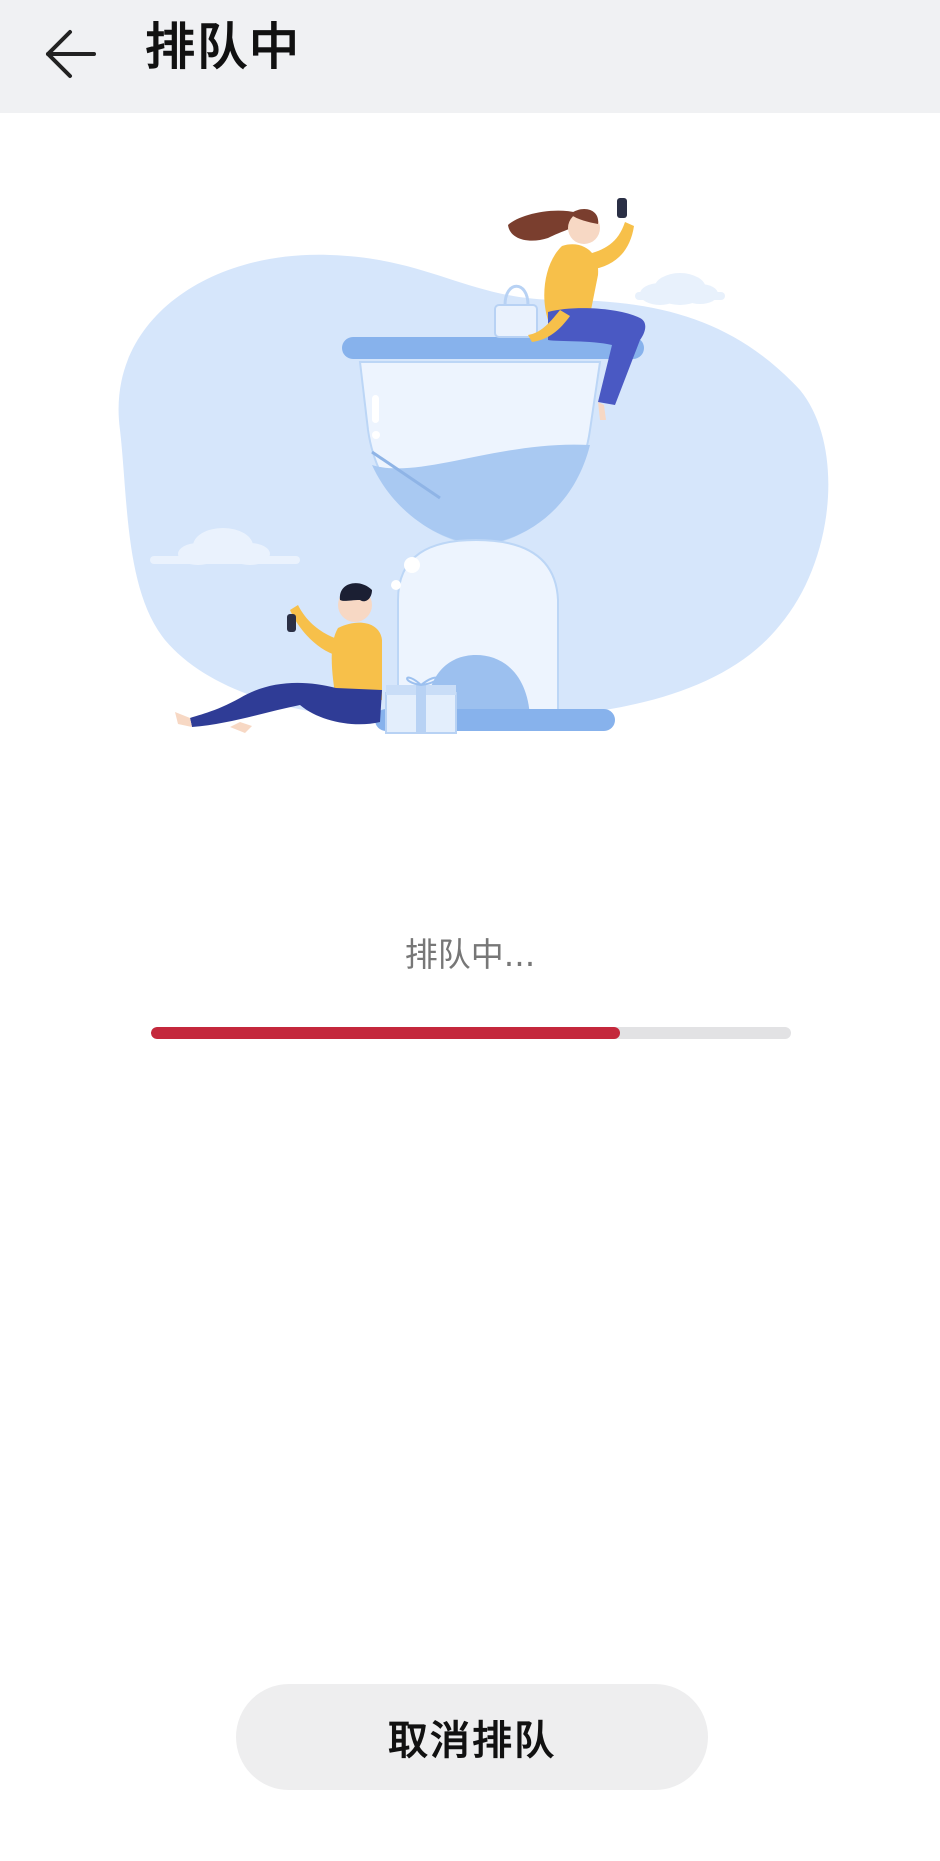  Describe the element at coordinates (223, 47) in the screenshot. I see `page-title: 排队中` at that location.